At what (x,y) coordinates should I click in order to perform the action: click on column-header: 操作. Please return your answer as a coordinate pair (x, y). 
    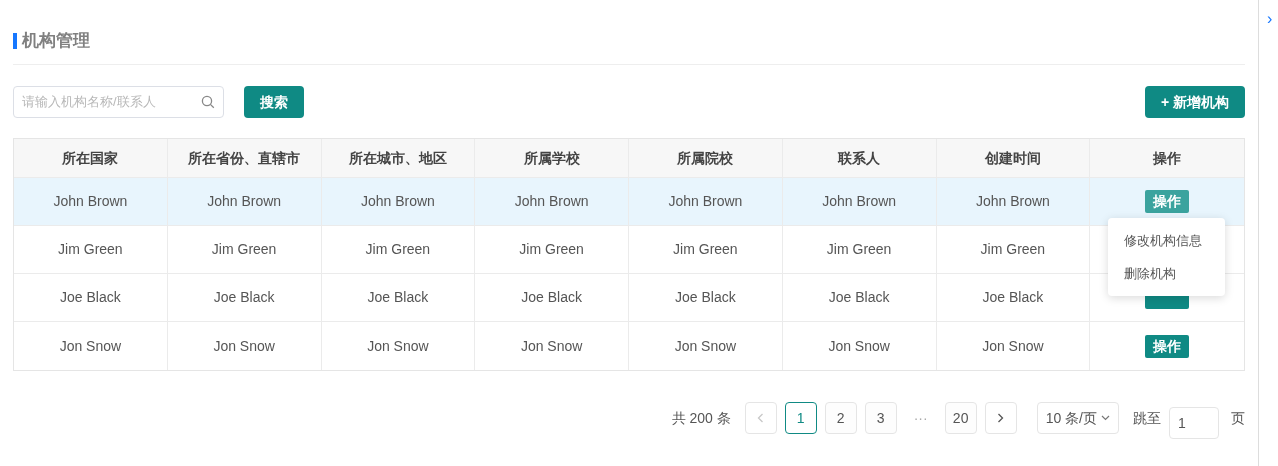
    Looking at the image, I should click on (1167, 158).